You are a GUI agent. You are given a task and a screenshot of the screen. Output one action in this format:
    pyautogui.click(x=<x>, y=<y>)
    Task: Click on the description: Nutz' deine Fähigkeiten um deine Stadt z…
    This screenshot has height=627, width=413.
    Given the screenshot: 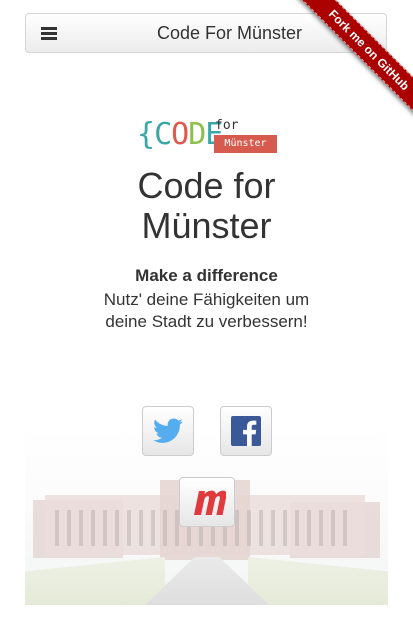 What is the action you would take?
    pyautogui.click(x=206, y=310)
    